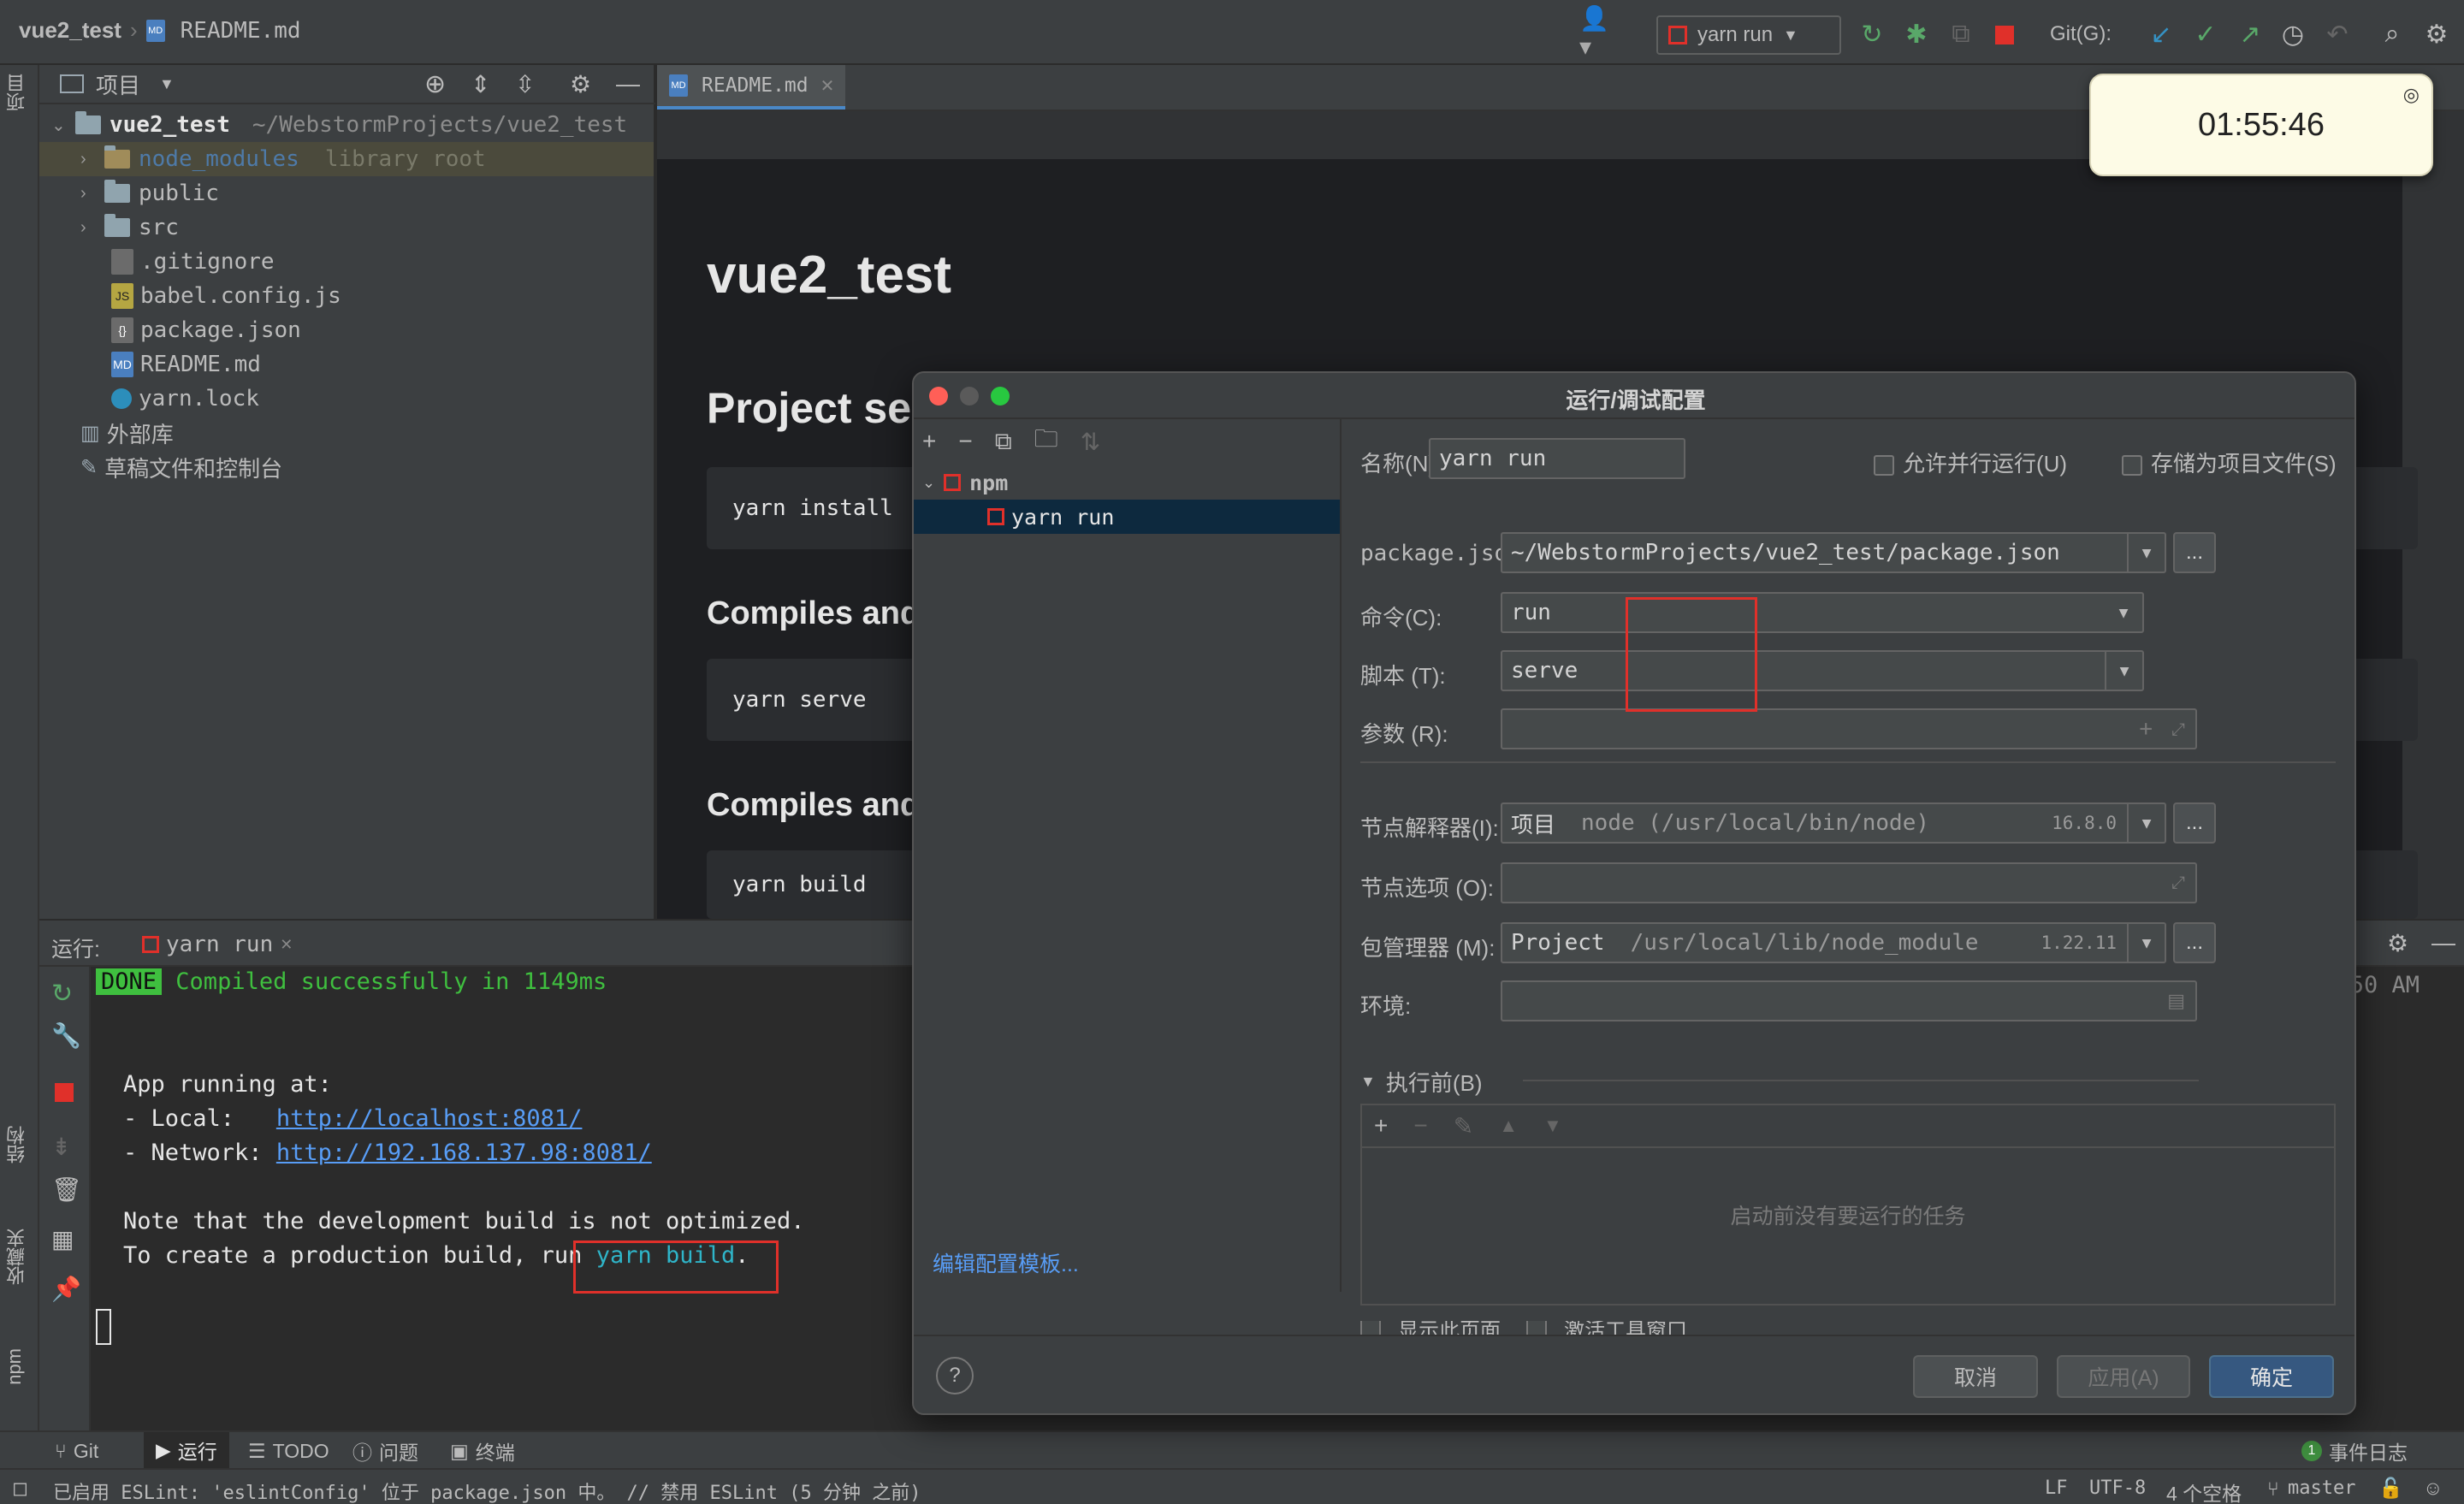 This screenshot has width=2464, height=1504. What do you see at coordinates (965, 482) in the screenshot?
I see `config-tree-group-npm: ⌄ npm` at bounding box center [965, 482].